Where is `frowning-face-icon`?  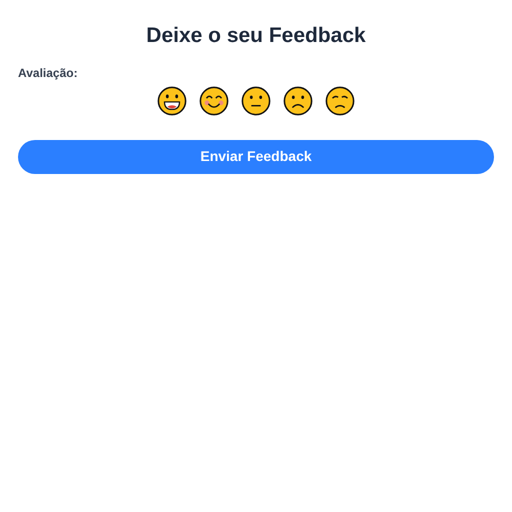
frowning-face-icon is located at coordinates (298, 101).